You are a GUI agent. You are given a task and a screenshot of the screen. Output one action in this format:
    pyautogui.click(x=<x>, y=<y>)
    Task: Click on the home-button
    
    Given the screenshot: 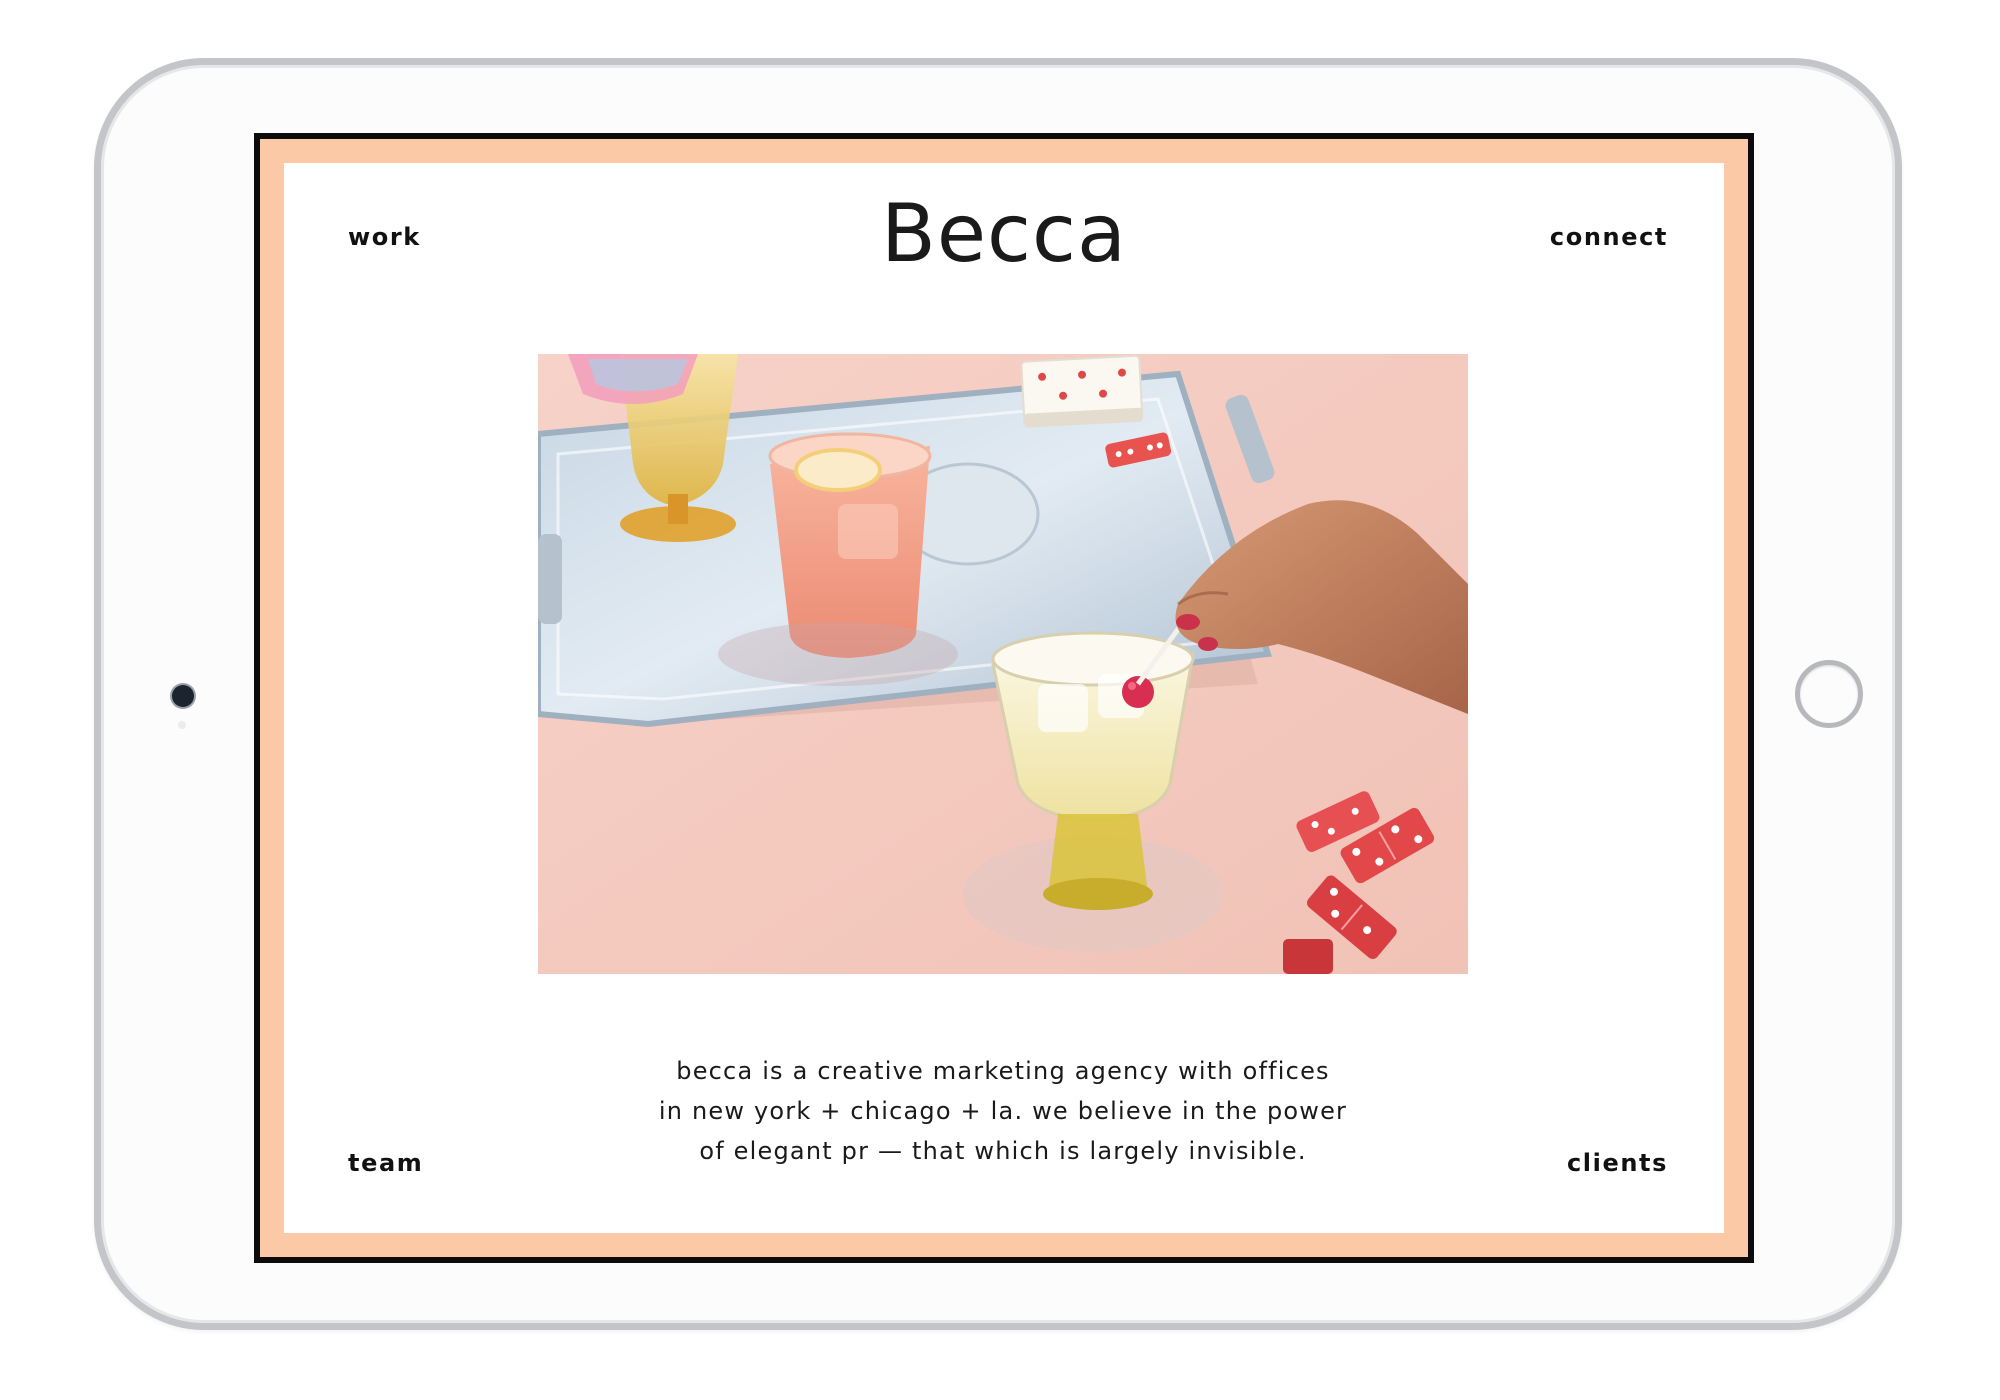 What is the action you would take?
    pyautogui.click(x=1829, y=694)
    